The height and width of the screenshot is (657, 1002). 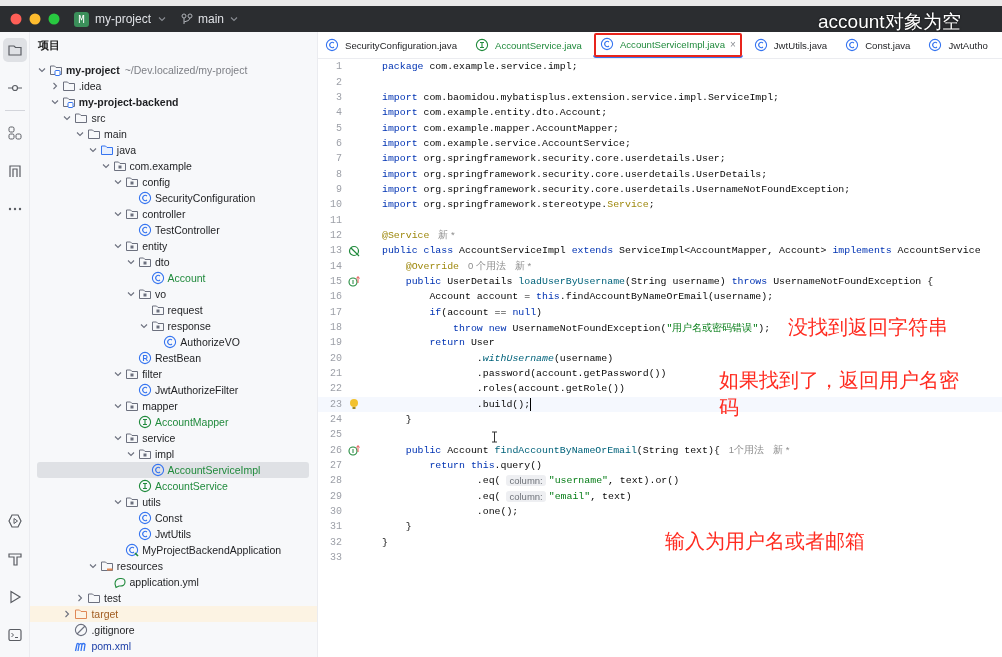 I want to click on line-number: 29, so click(x=335, y=496).